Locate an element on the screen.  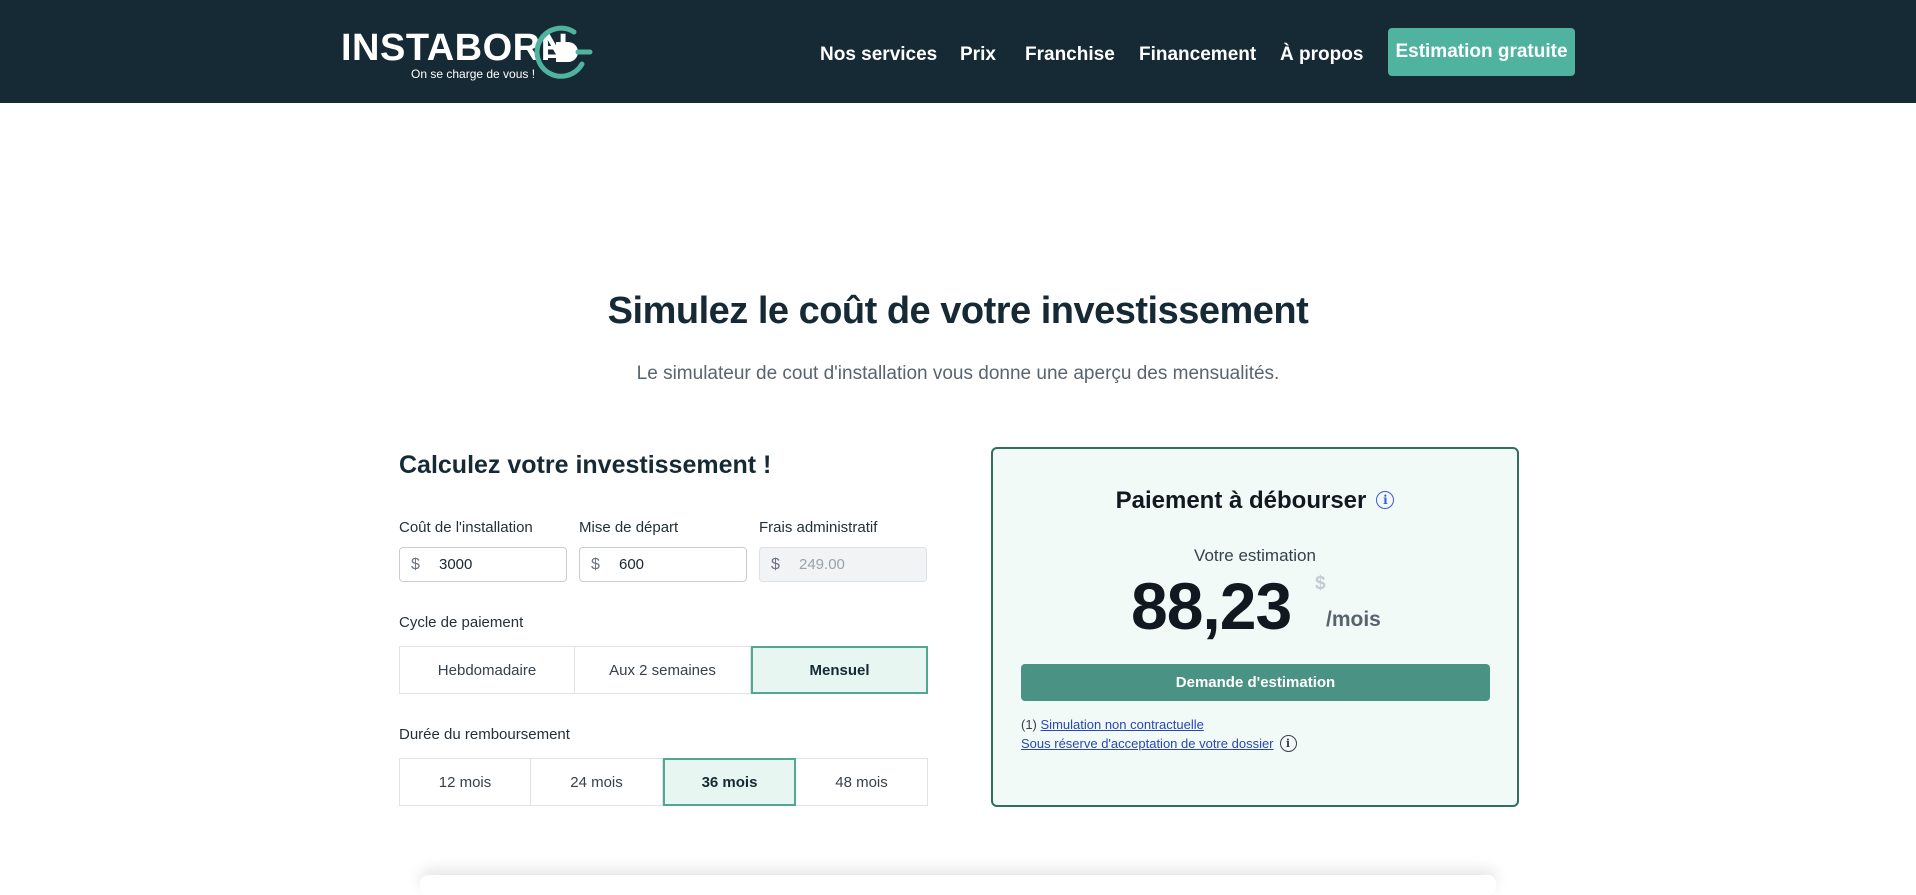
nav-item-prix: Prix is located at coordinates (978, 55).